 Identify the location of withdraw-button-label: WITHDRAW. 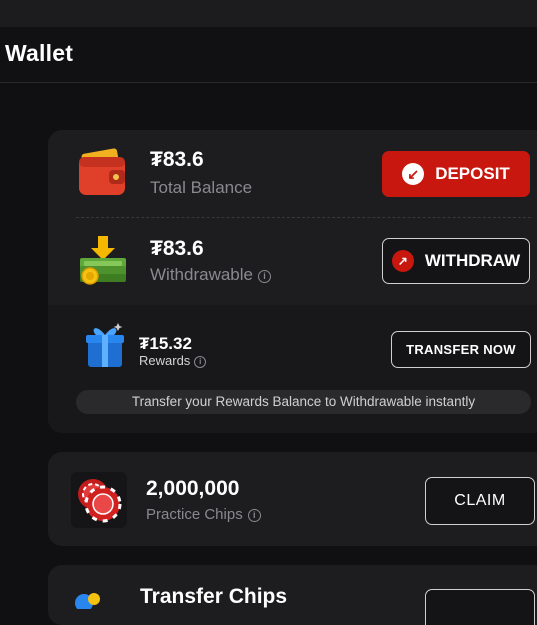
(472, 260).